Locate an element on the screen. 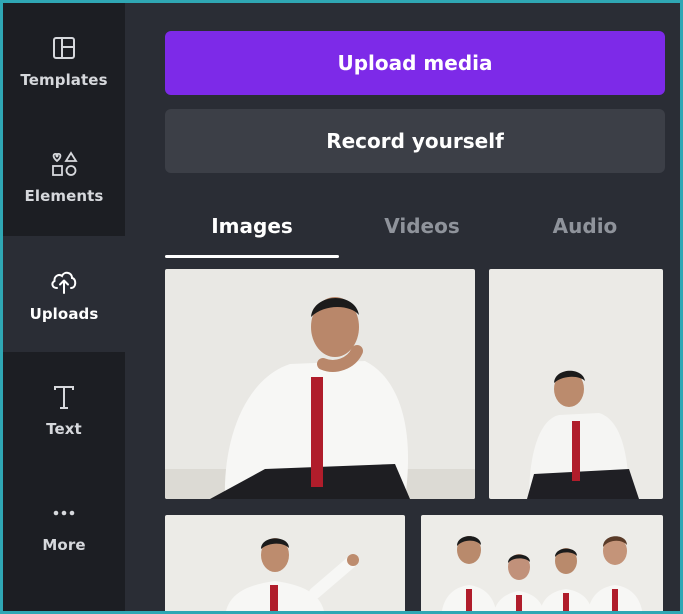 The width and height of the screenshot is (683, 614). sidebar-item-text: Text is located at coordinates (64, 409).